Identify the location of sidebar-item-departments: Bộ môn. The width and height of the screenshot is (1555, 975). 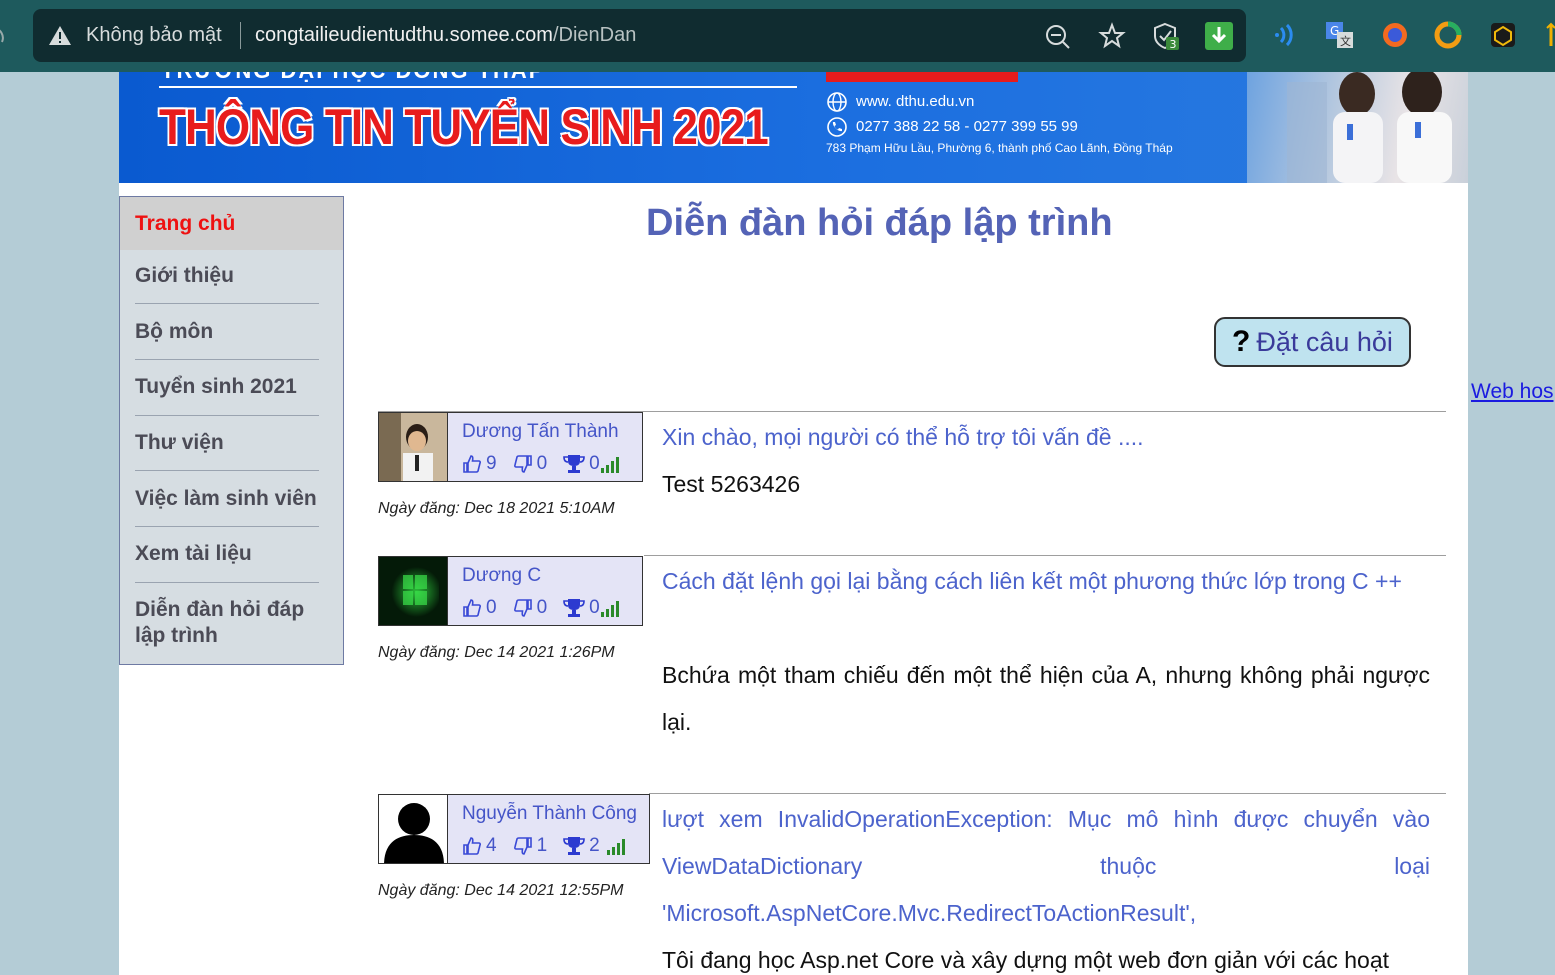
(231, 332).